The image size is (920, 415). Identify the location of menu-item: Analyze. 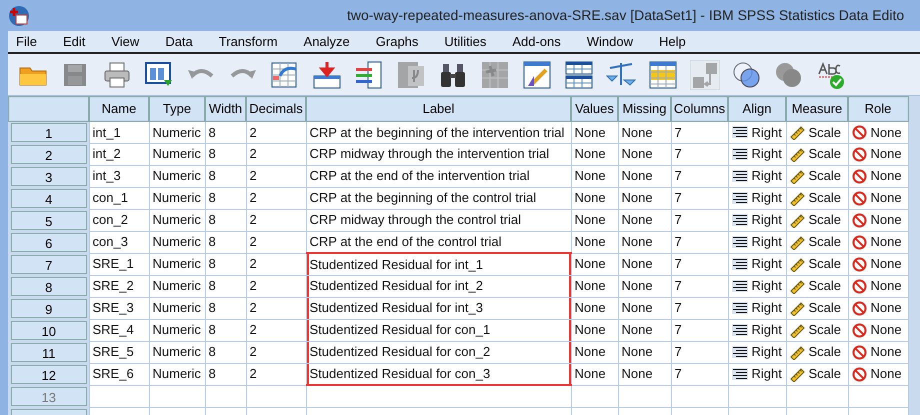
(327, 42).